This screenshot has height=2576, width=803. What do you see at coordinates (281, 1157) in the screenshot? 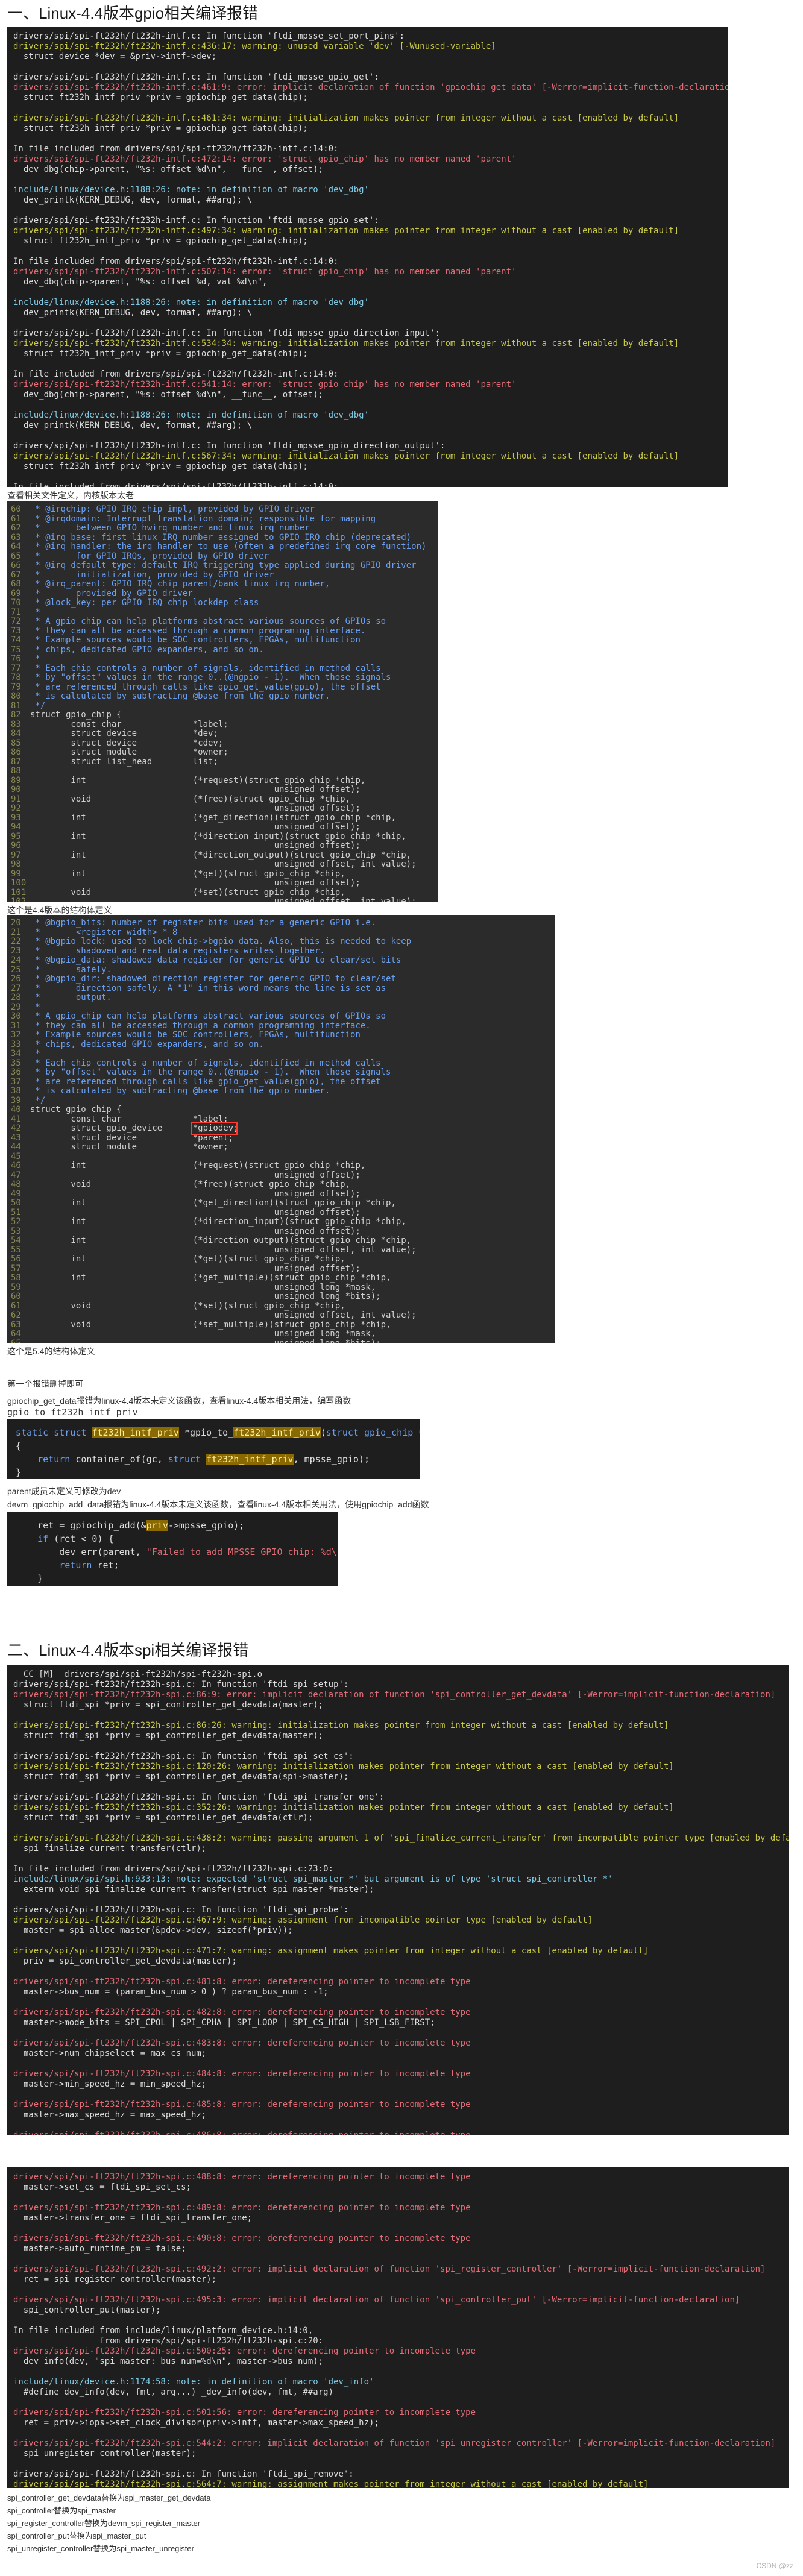
I see `struct-5-4-line: 45` at bounding box center [281, 1157].